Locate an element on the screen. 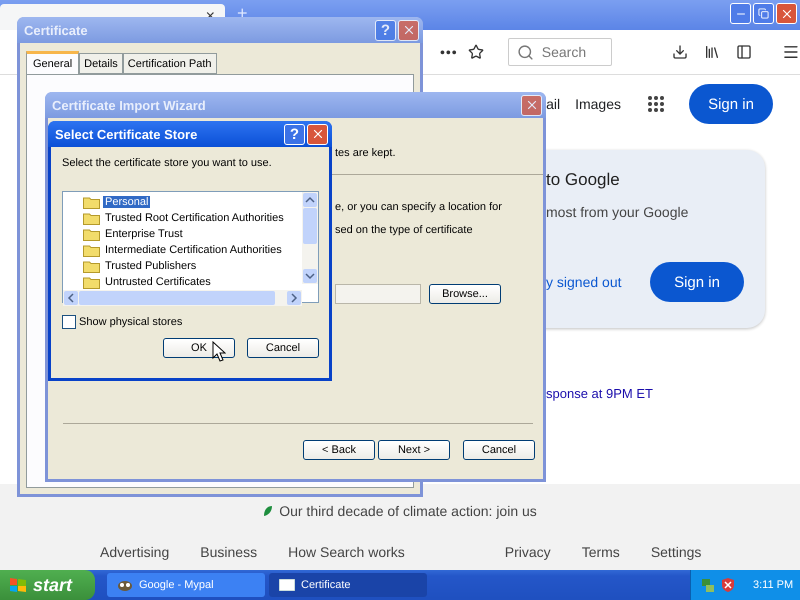  card-title: to Google is located at coordinates (583, 180).